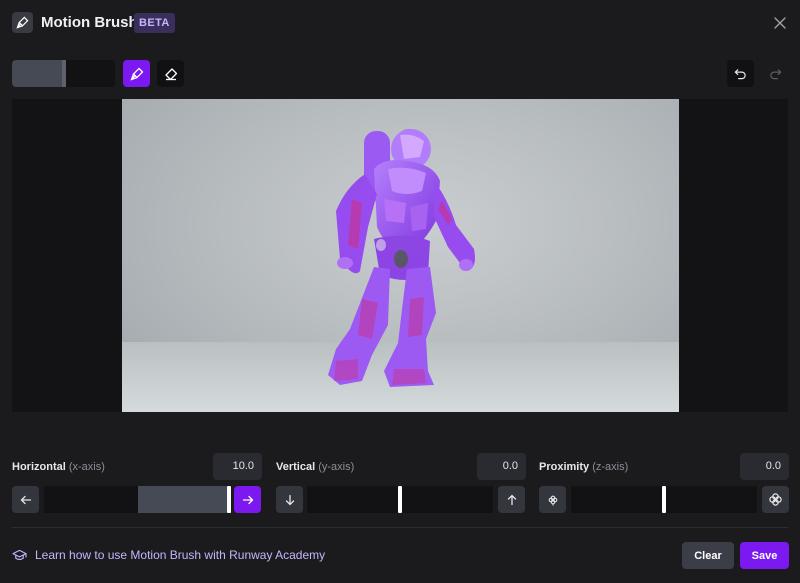 The image size is (800, 583). What do you see at coordinates (764, 466) in the screenshot?
I see `proximity-value-input: 0.0` at bounding box center [764, 466].